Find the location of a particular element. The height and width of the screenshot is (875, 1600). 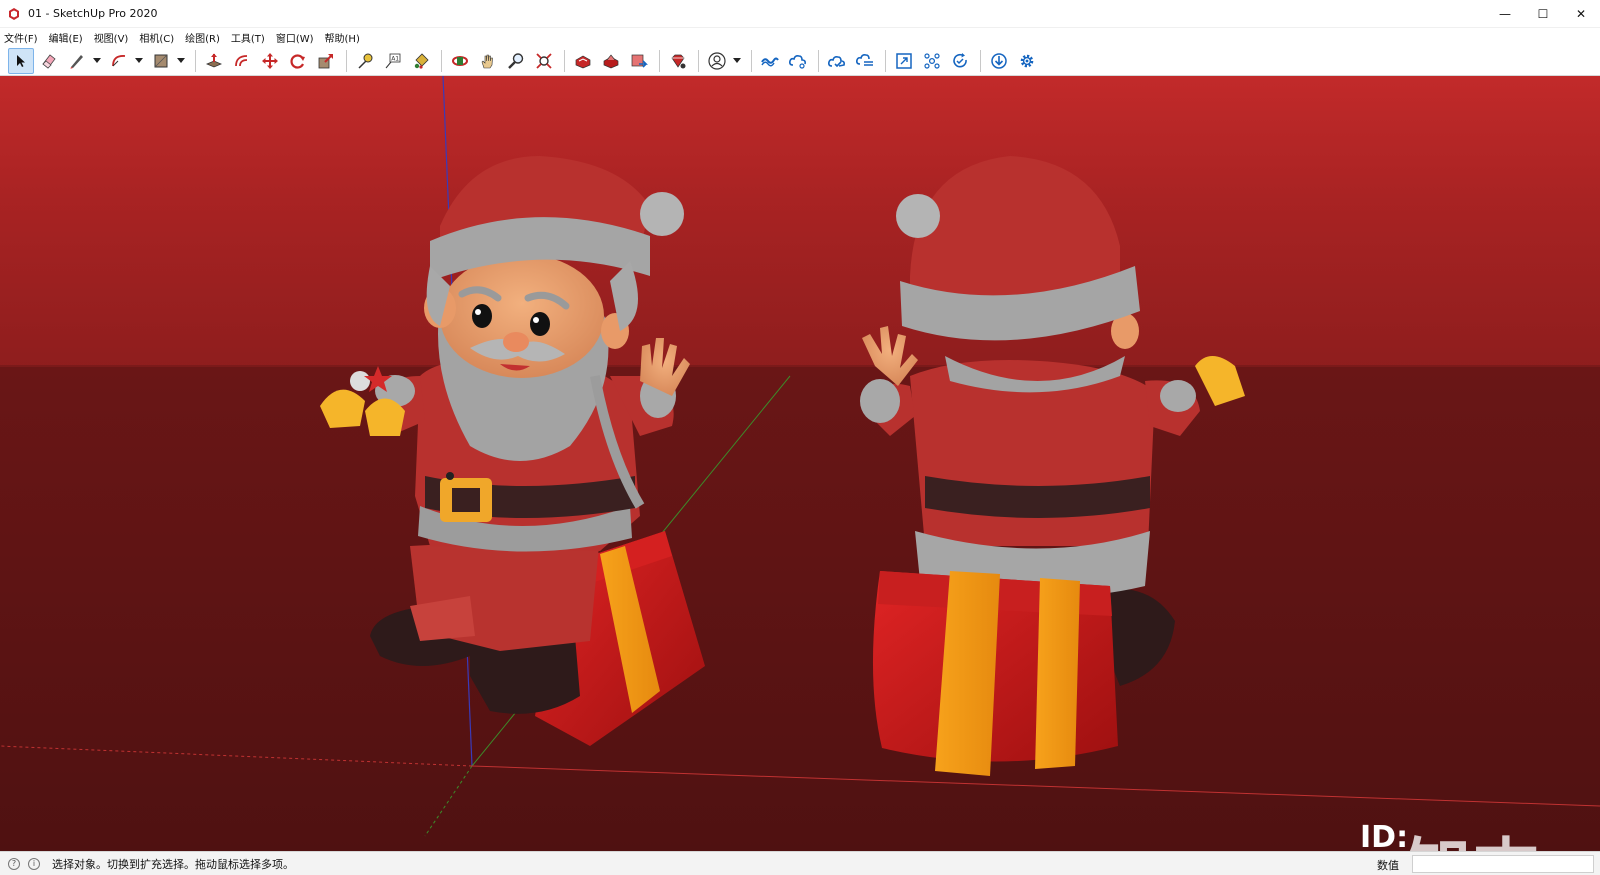

hand-icon is located at coordinates (487, 61).